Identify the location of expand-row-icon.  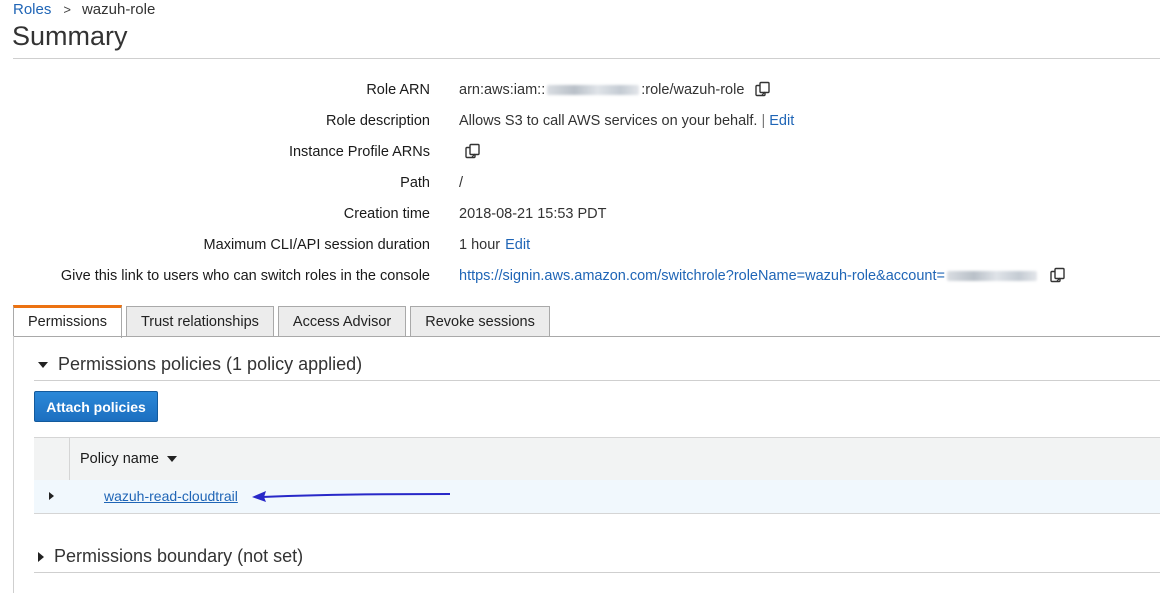
(51, 496).